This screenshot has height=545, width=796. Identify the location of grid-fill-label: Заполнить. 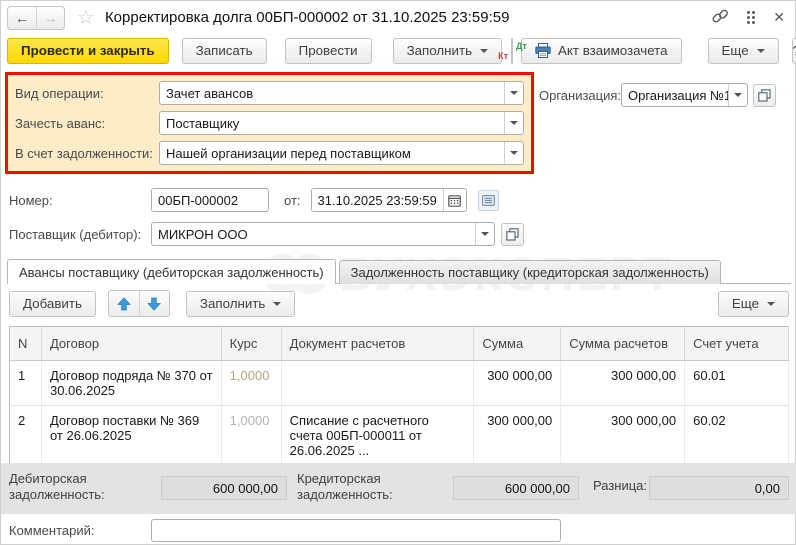
(232, 303).